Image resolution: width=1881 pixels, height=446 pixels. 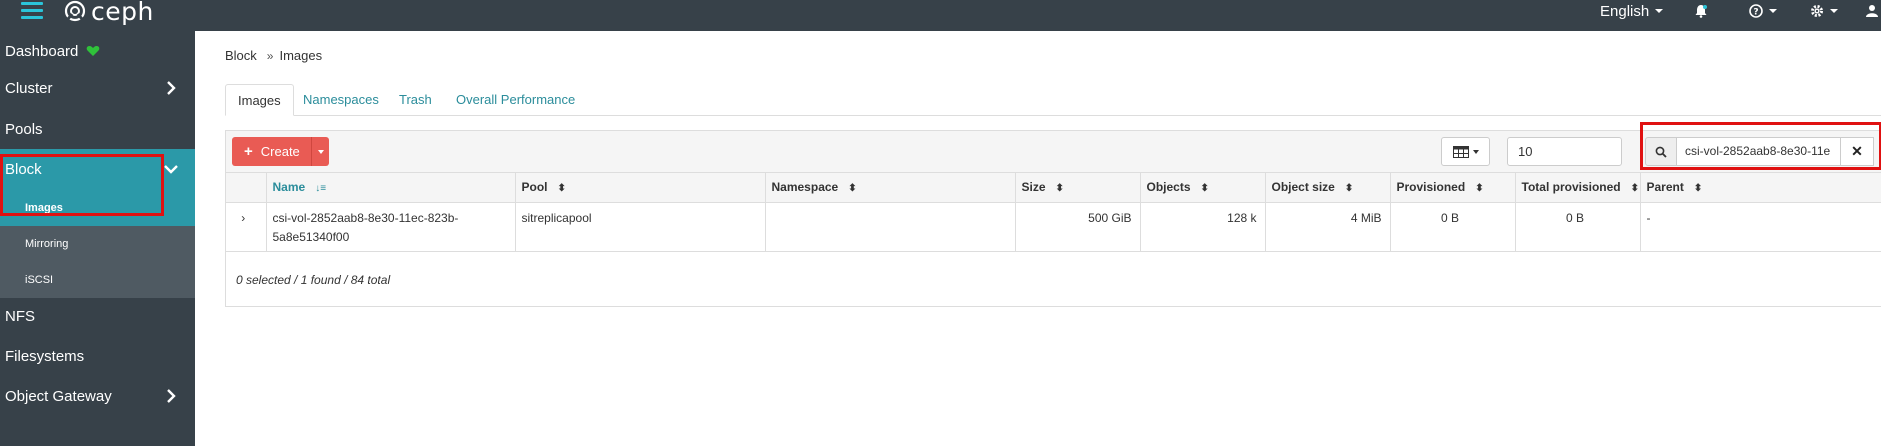 What do you see at coordinates (171, 169) in the screenshot?
I see `chevron-down-icon` at bounding box center [171, 169].